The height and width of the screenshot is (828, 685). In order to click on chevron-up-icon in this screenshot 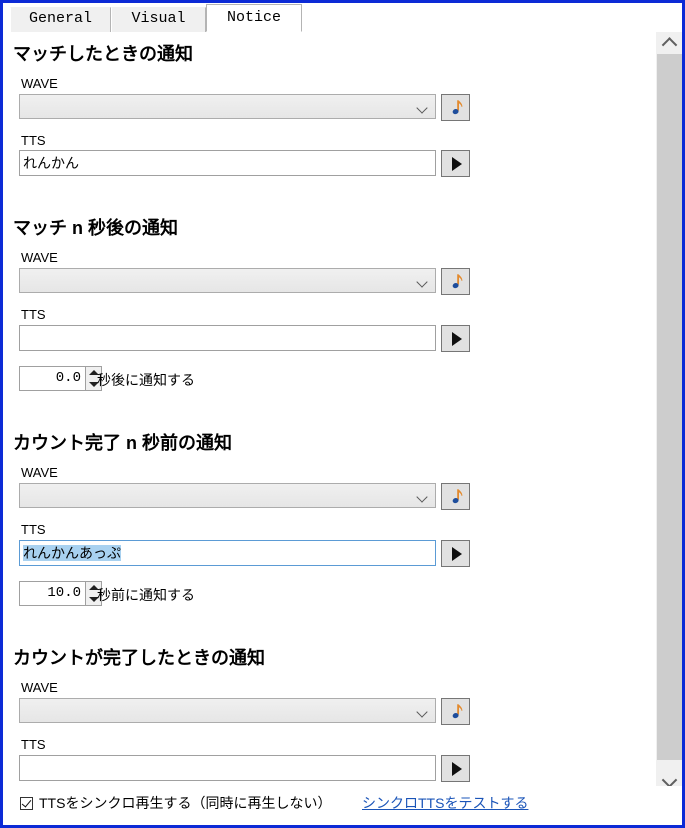, I will do `click(669, 44)`.